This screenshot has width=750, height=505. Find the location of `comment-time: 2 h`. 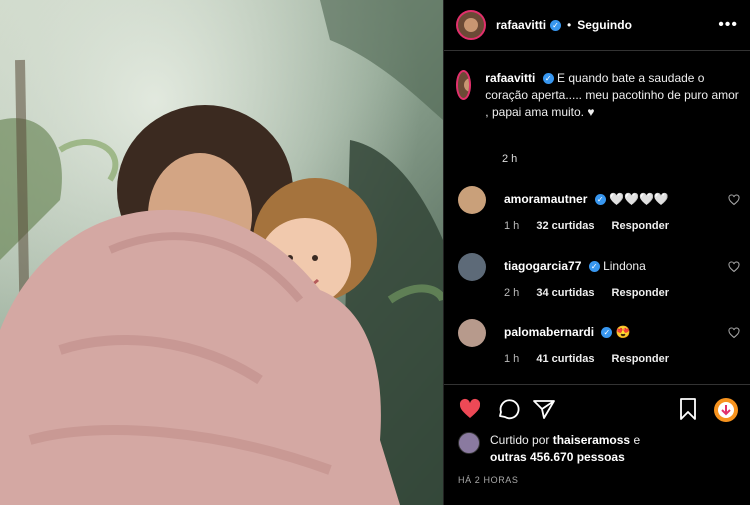

comment-time: 2 h is located at coordinates (511, 293).